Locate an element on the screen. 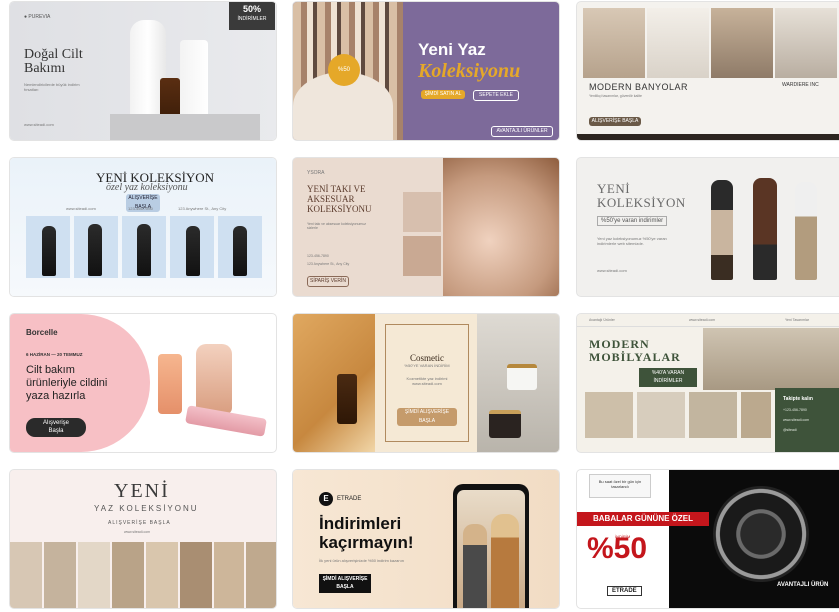 The width and height of the screenshot is (839, 612). topbar-text-3: Yeni Tasarımlar is located at coordinates (797, 320).